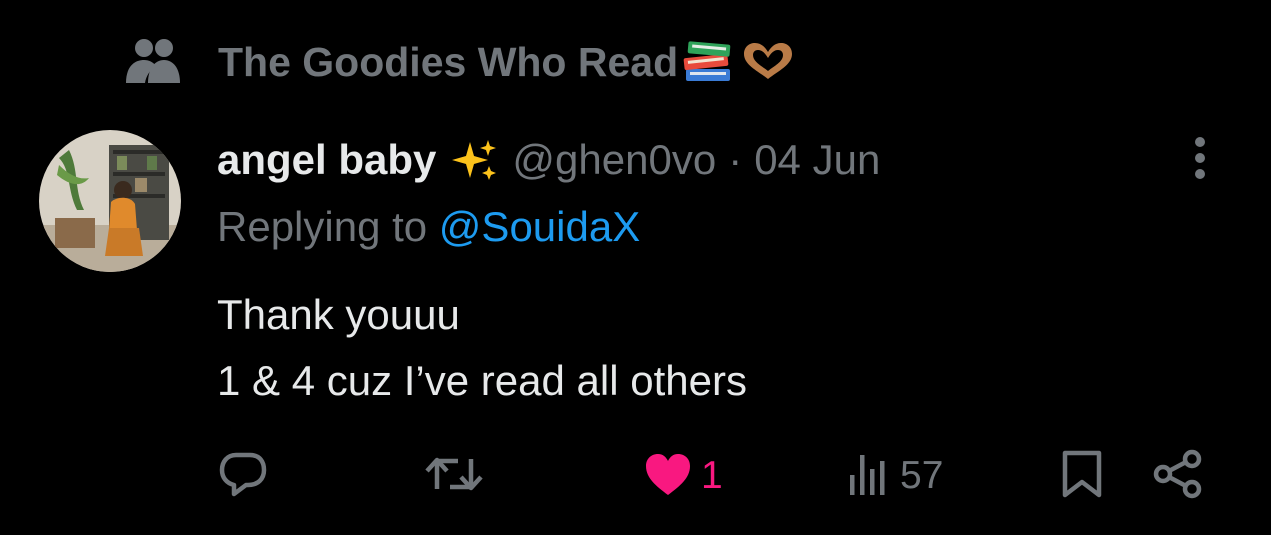 Image resolution: width=1271 pixels, height=535 pixels. Describe the element at coordinates (474, 160) in the screenshot. I see `sparkles-emoji` at that location.